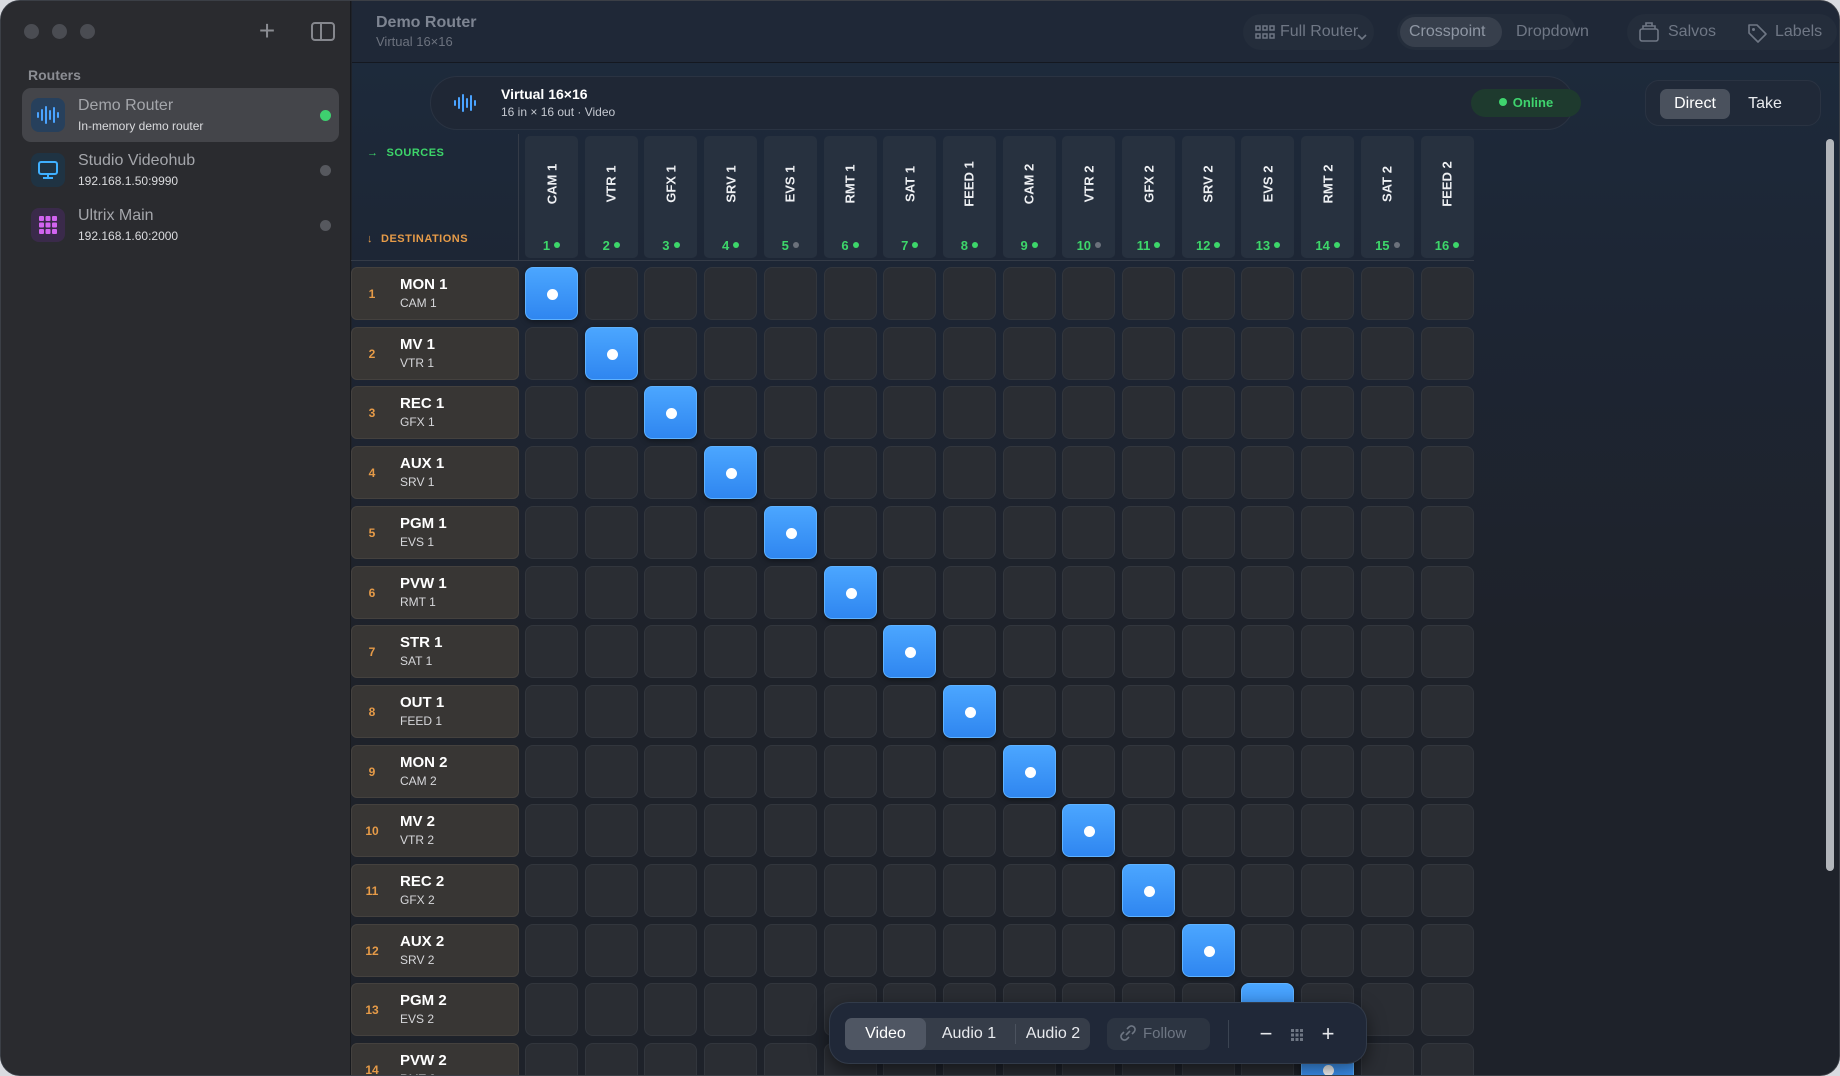  What do you see at coordinates (969, 1034) in the screenshot?
I see `level-audio1-button: Audio 1` at bounding box center [969, 1034].